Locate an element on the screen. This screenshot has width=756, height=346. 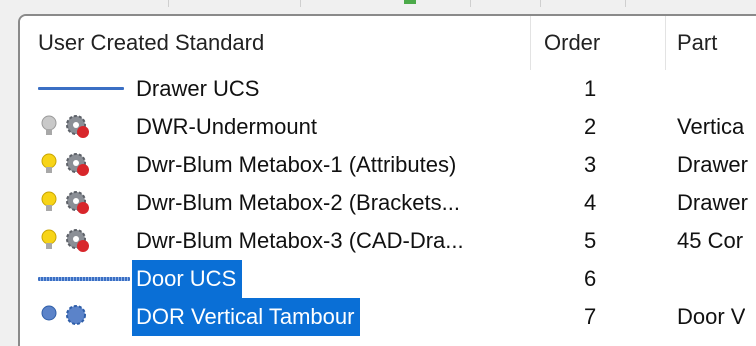
list-item: Drawer UCS 1 is located at coordinates (388, 89).